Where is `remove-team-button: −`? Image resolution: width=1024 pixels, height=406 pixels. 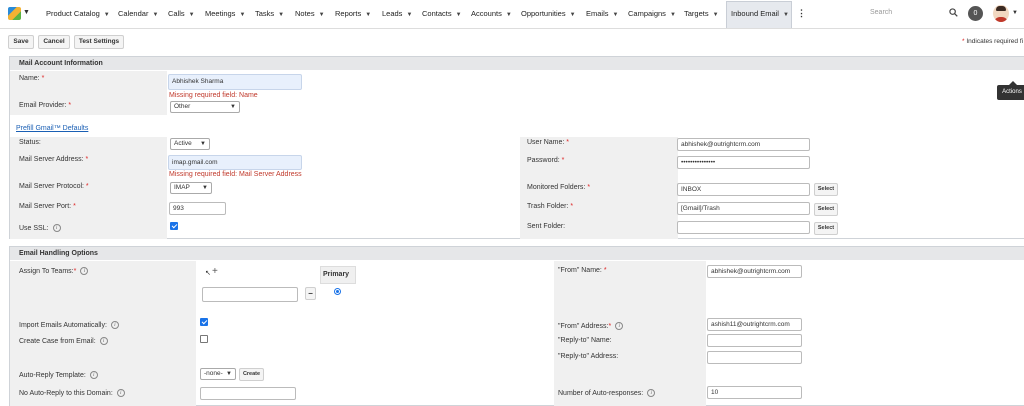 remove-team-button: − is located at coordinates (310, 293).